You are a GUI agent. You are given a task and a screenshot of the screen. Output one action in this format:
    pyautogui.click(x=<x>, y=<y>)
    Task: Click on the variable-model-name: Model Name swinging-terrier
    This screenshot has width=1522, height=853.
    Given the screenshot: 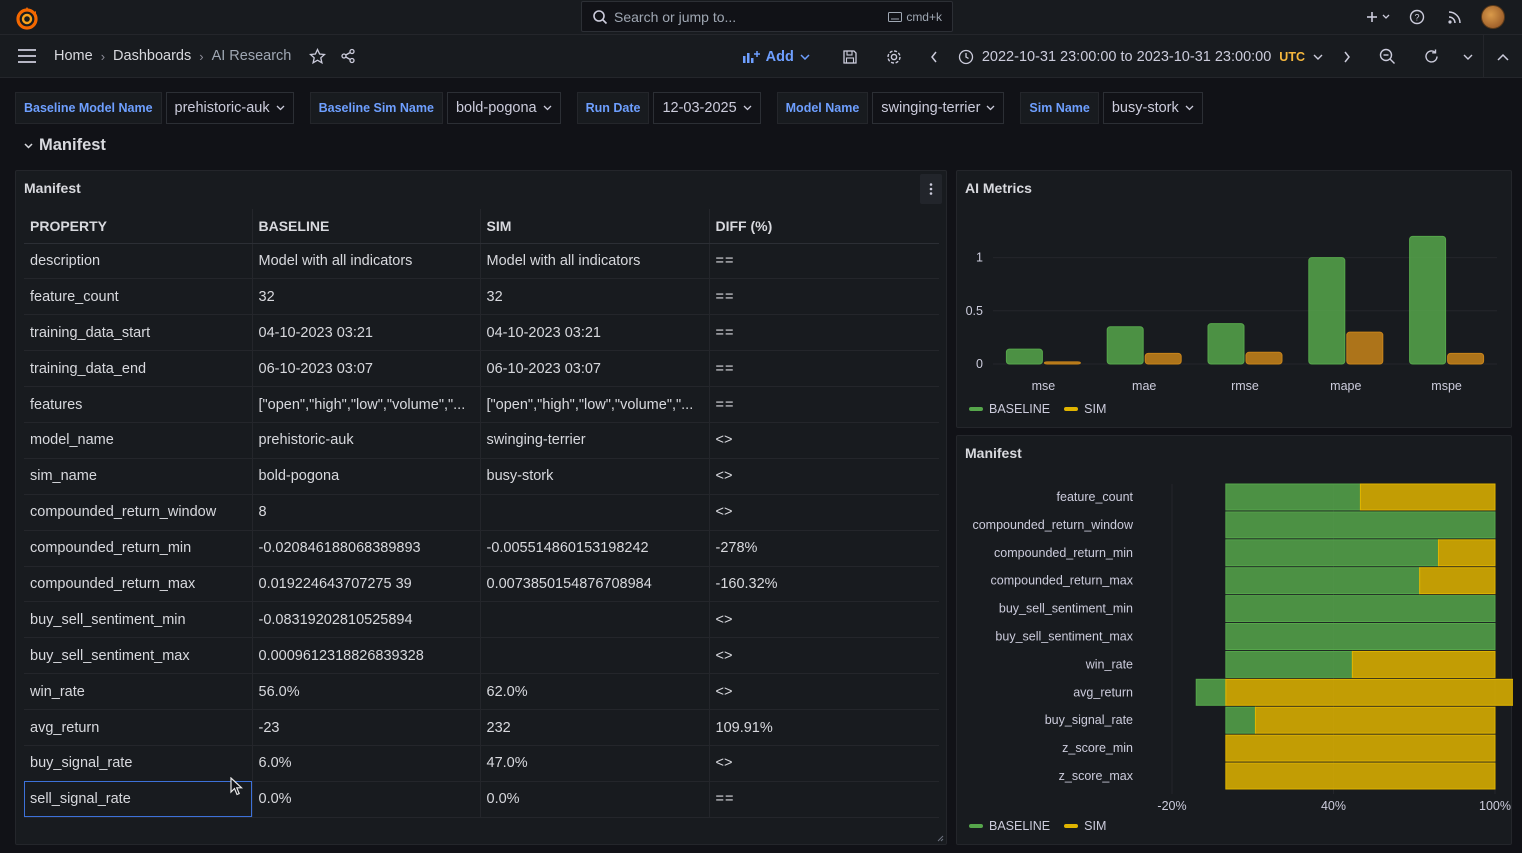 What is the action you would take?
    pyautogui.click(x=890, y=108)
    